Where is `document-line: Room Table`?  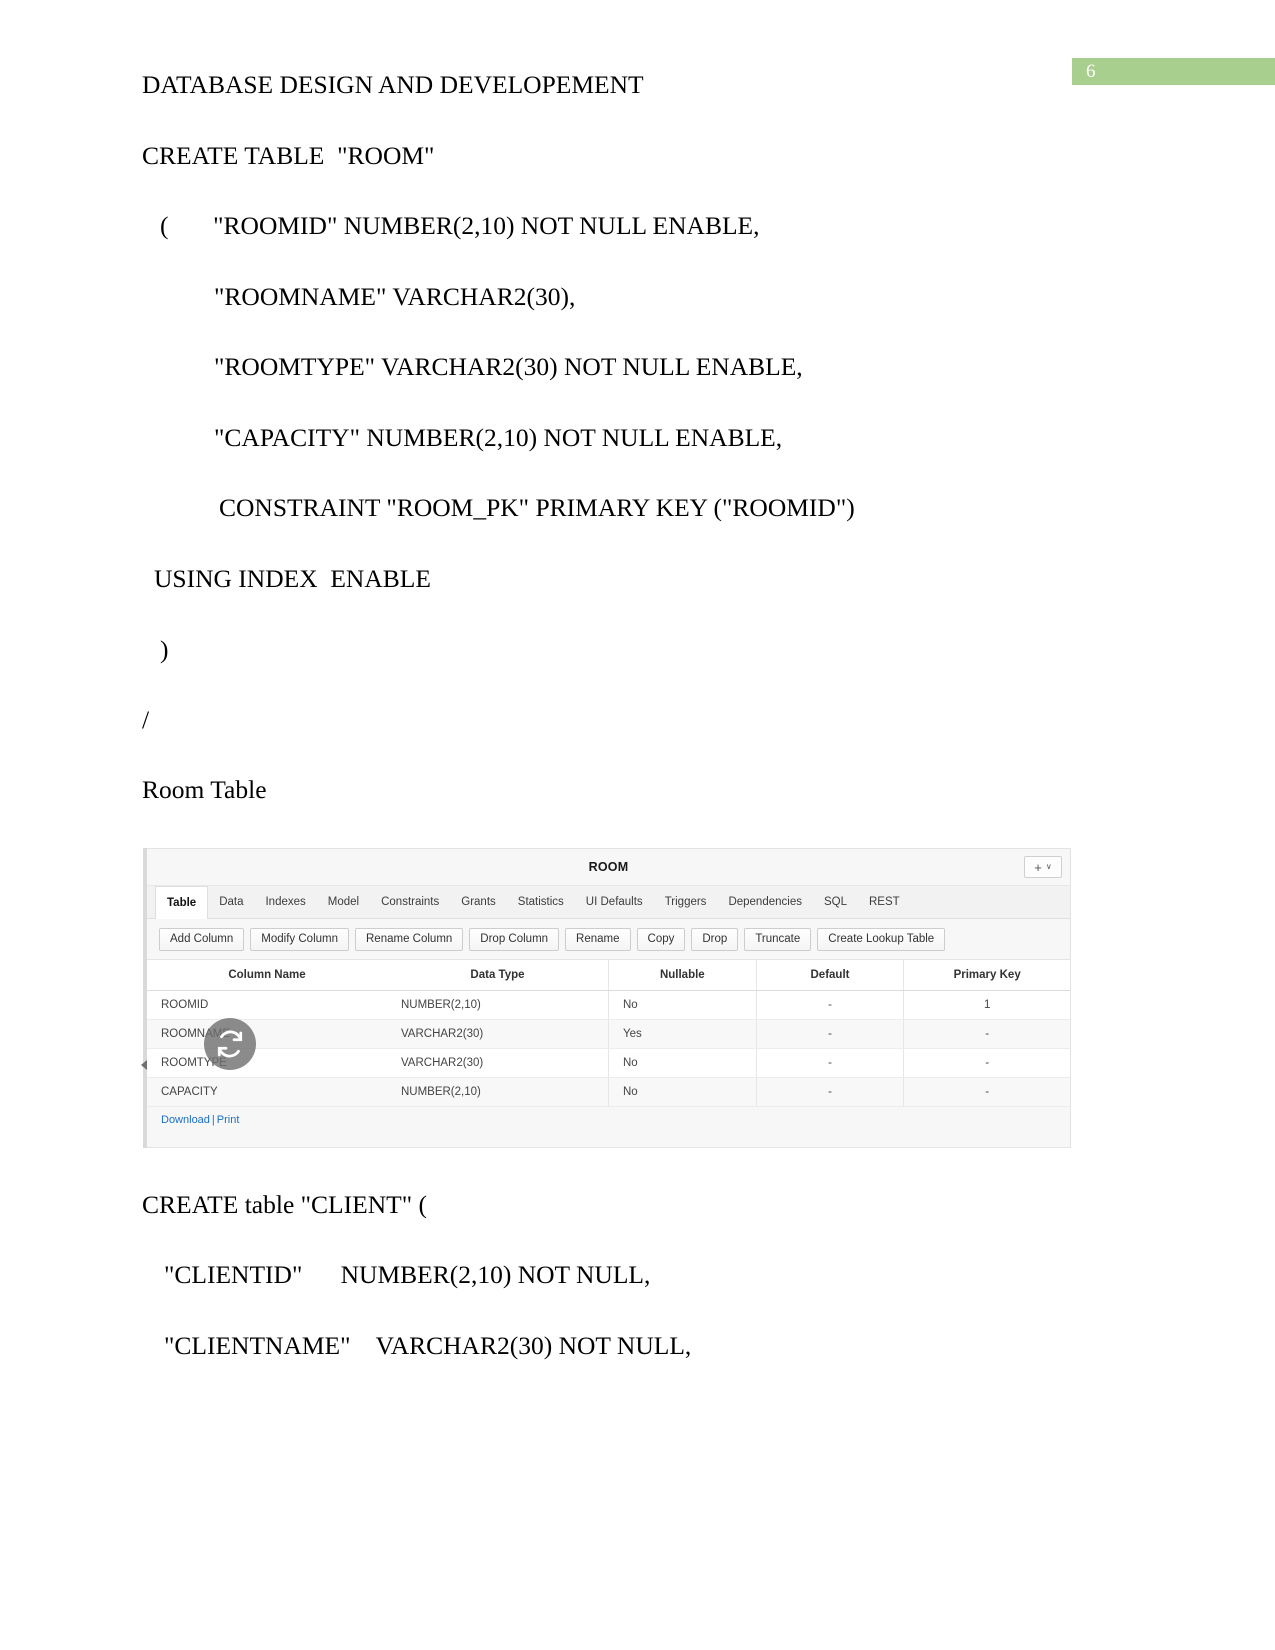 document-line: Room Table is located at coordinates (204, 789).